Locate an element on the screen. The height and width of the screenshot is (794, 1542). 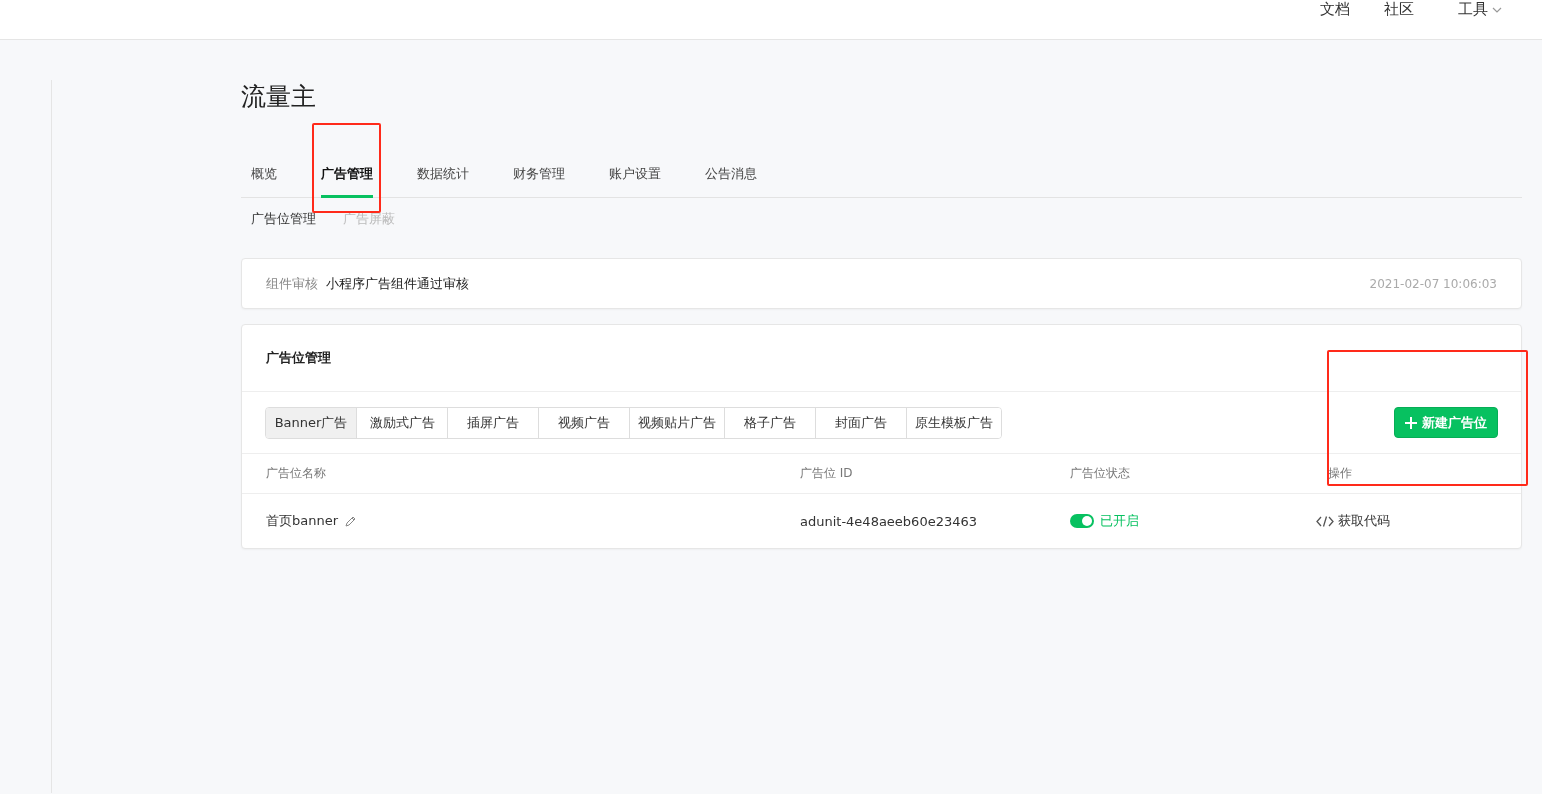
toggle-switch is located at coordinates (1082, 521).